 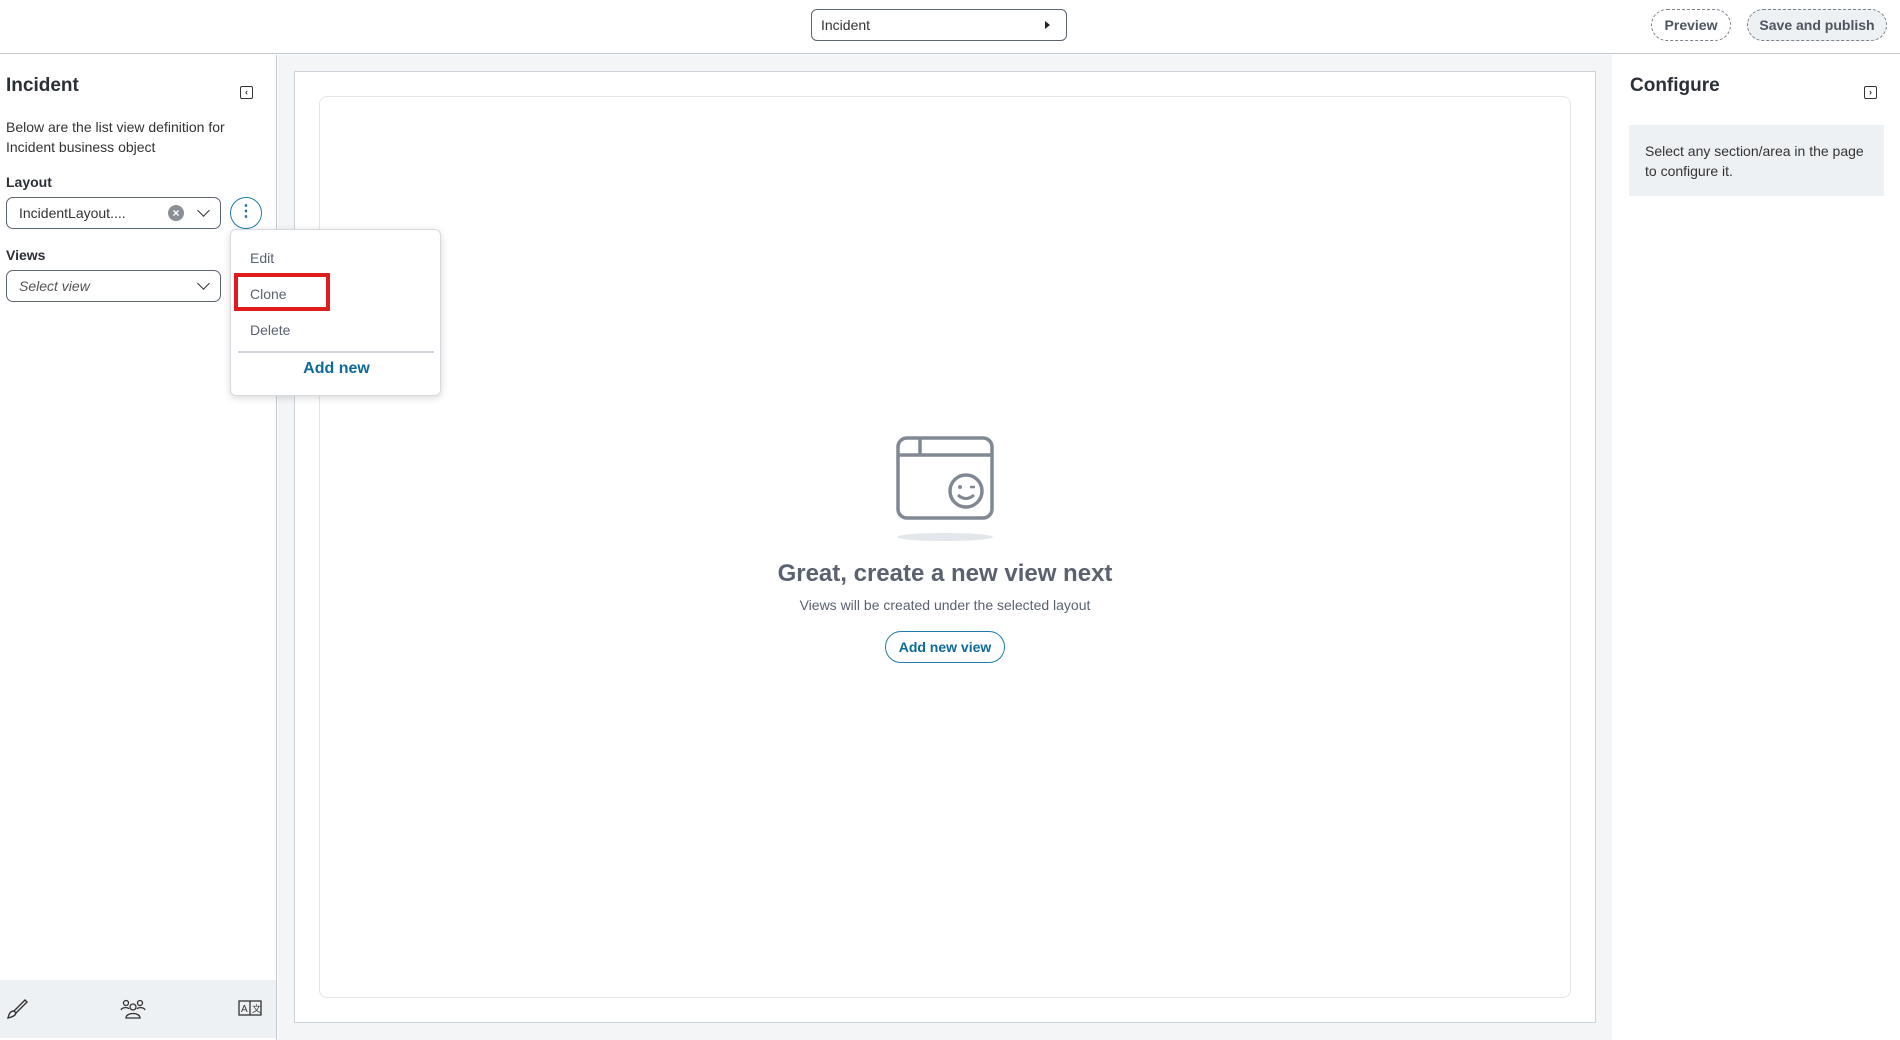 I want to click on menu-item-delete: Delete, so click(x=270, y=330).